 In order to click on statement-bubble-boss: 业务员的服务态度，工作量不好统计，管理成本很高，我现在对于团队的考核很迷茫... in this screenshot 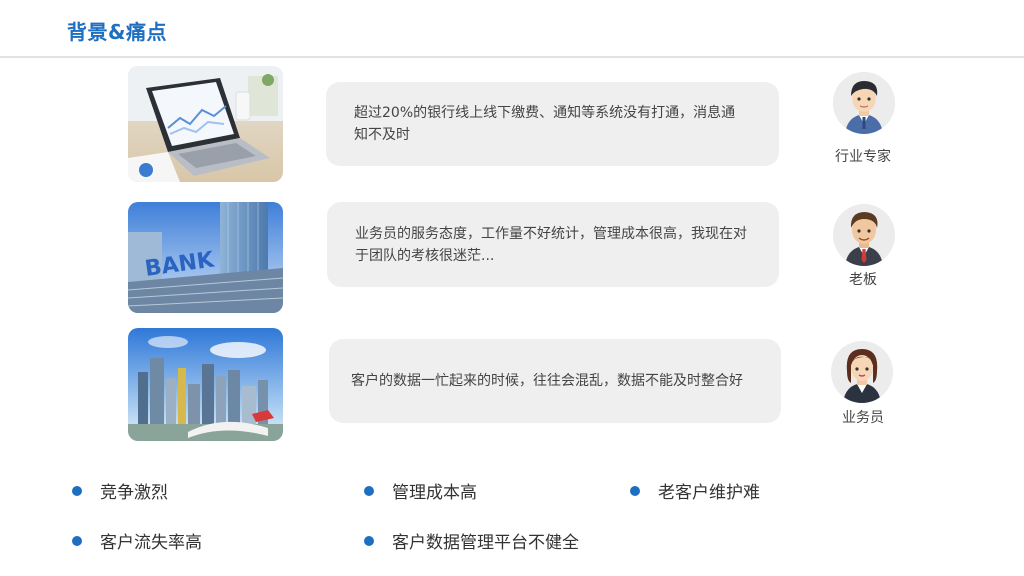, I will do `click(553, 244)`.